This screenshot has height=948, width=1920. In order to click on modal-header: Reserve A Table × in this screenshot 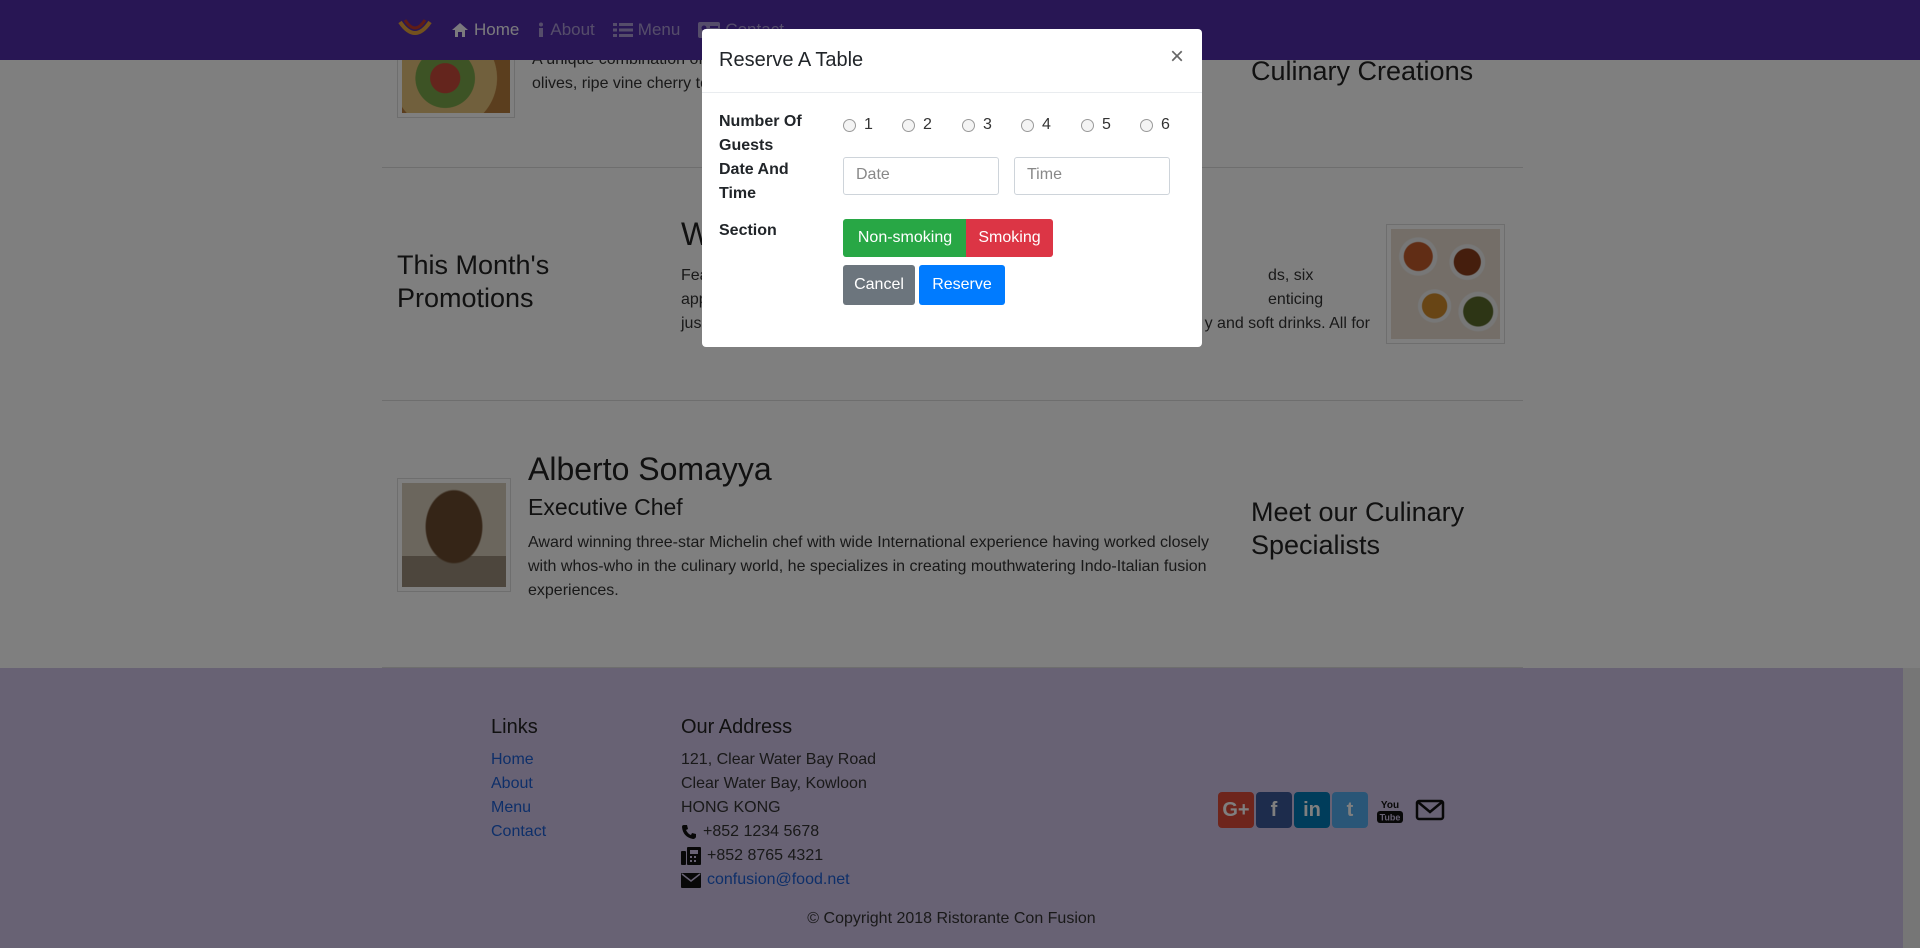, I will do `click(952, 61)`.